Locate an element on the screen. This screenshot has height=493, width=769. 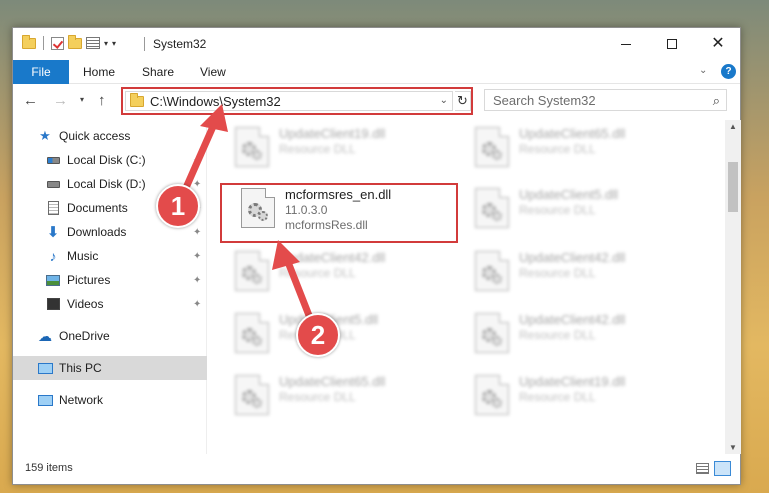
tab-share: Share is located at coordinates (158, 72).